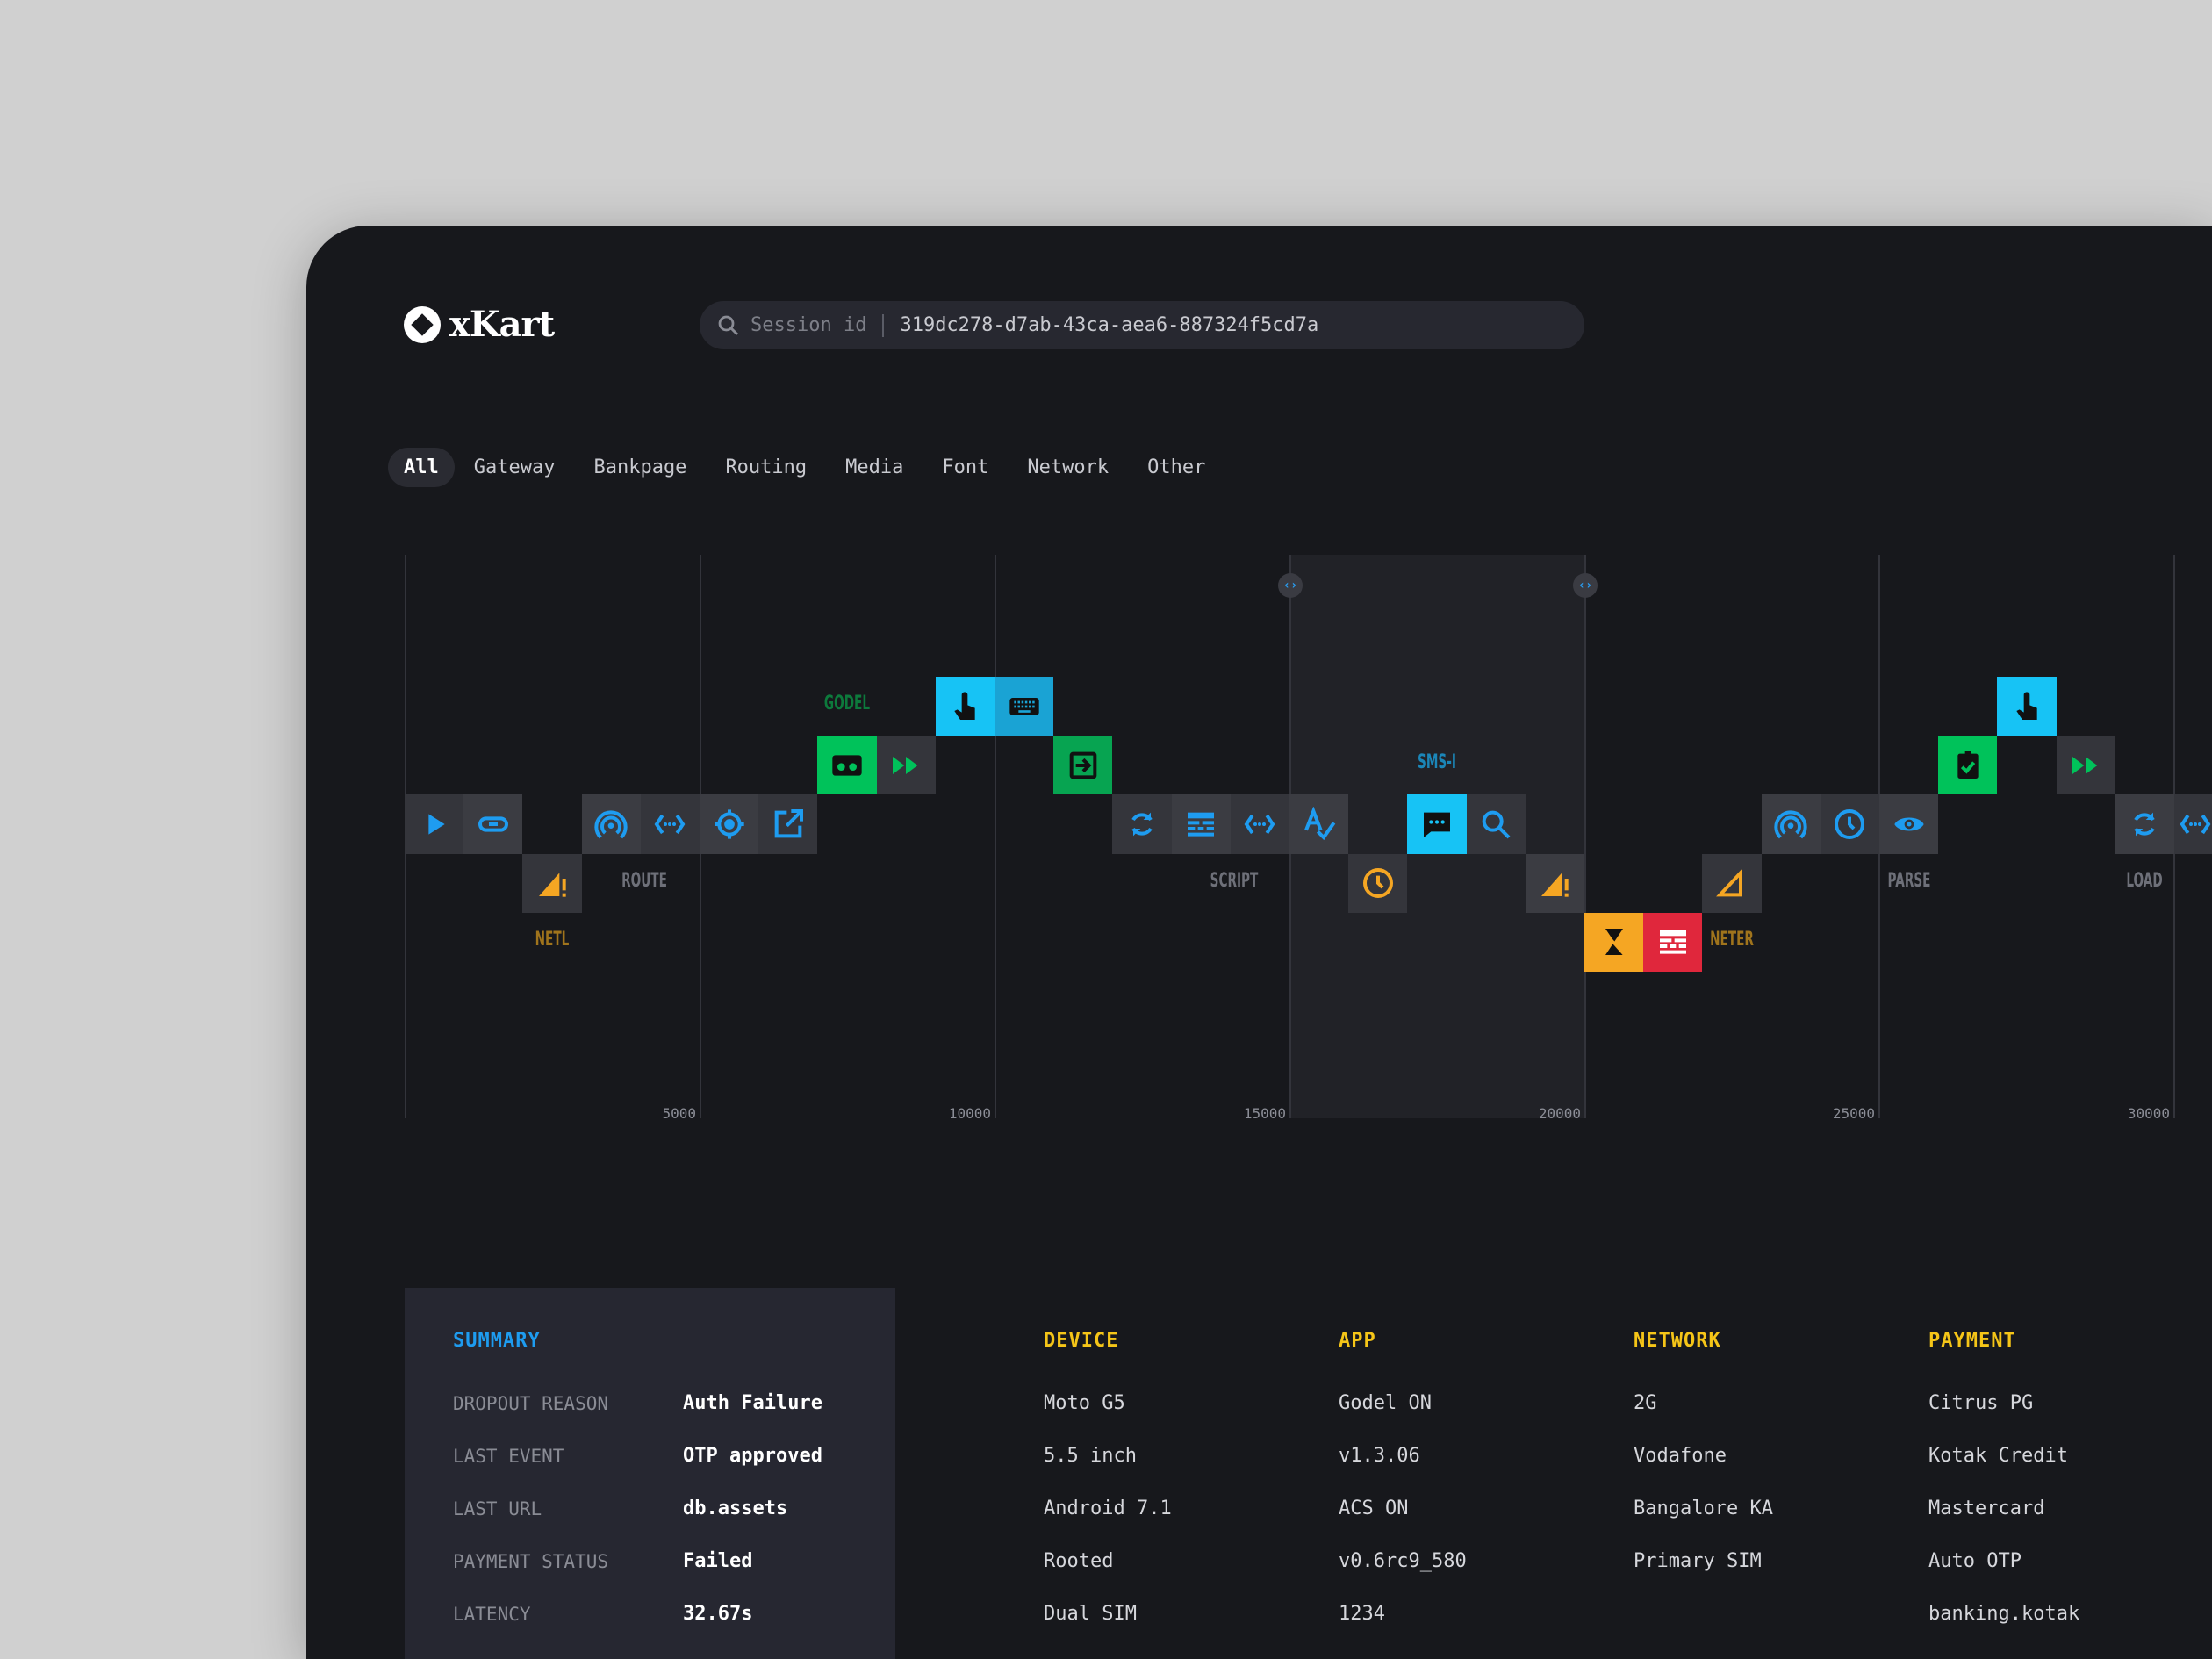 The image size is (2212, 1659). I want to click on section-value: Android 7.1, so click(1108, 1508).